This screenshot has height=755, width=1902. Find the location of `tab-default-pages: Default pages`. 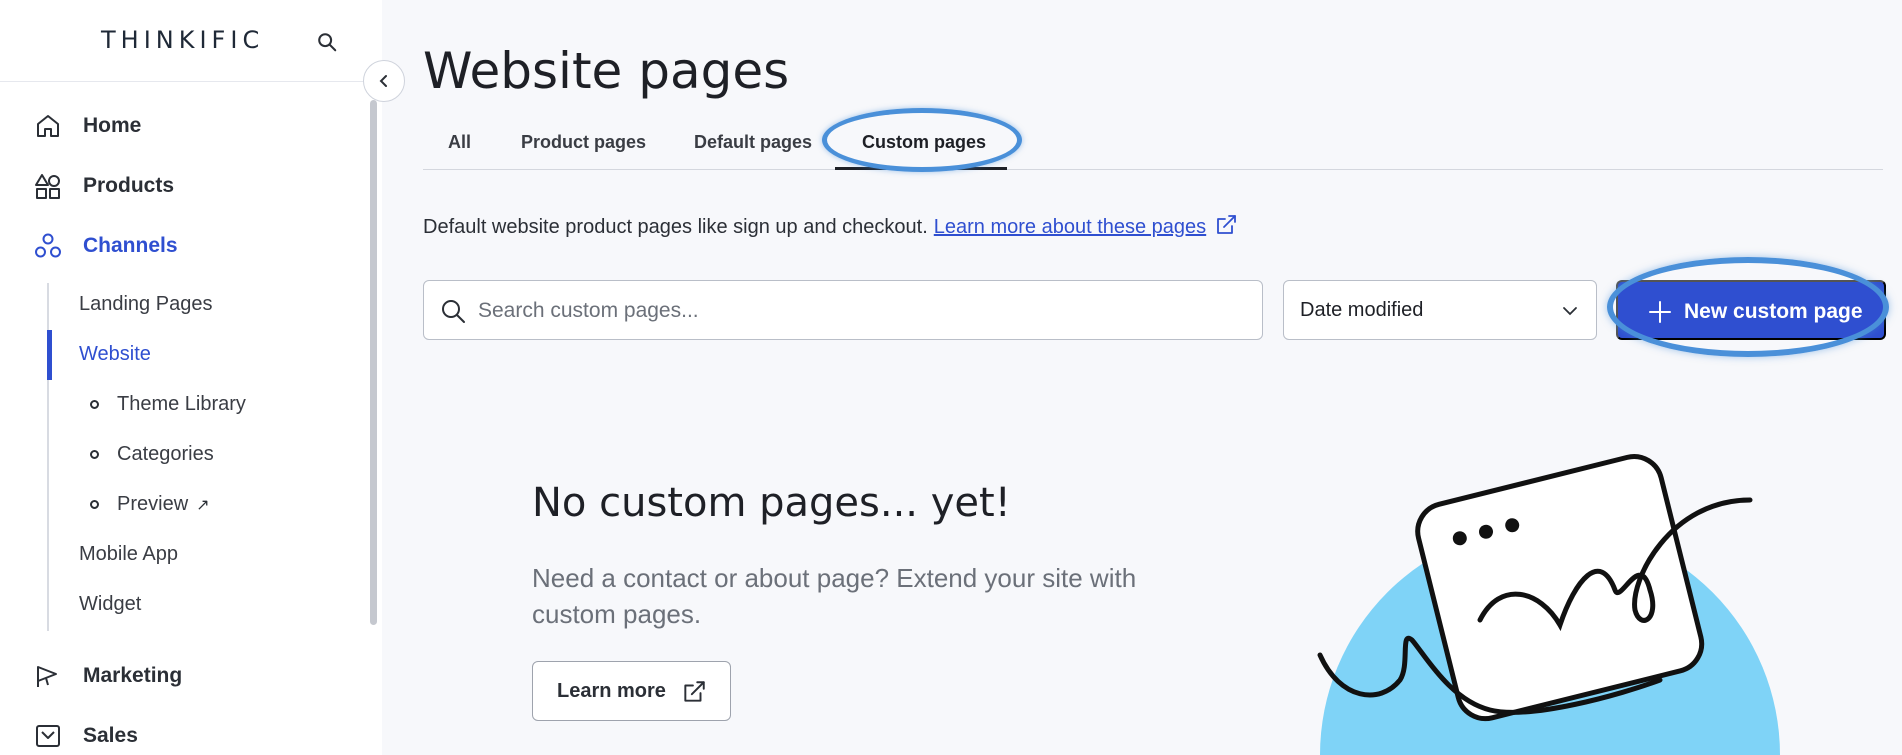

tab-default-pages: Default pages is located at coordinates (753, 142).